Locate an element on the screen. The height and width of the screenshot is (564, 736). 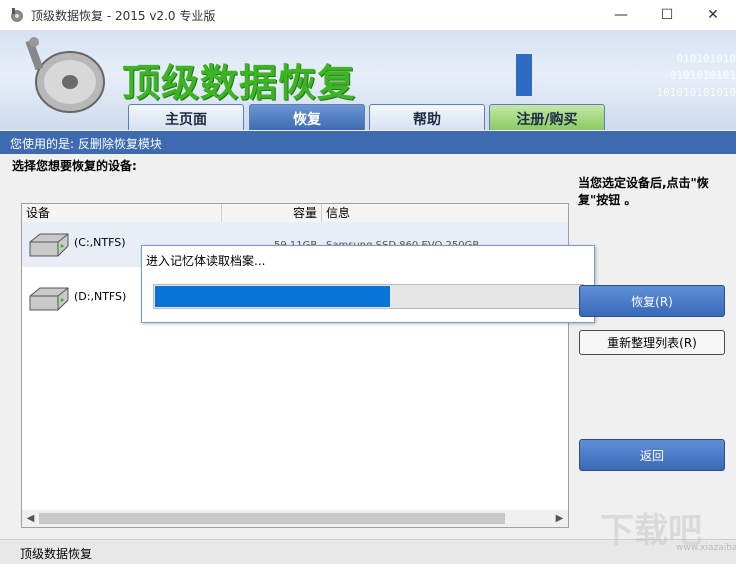
progress-bar-fill is located at coordinates (272, 296).